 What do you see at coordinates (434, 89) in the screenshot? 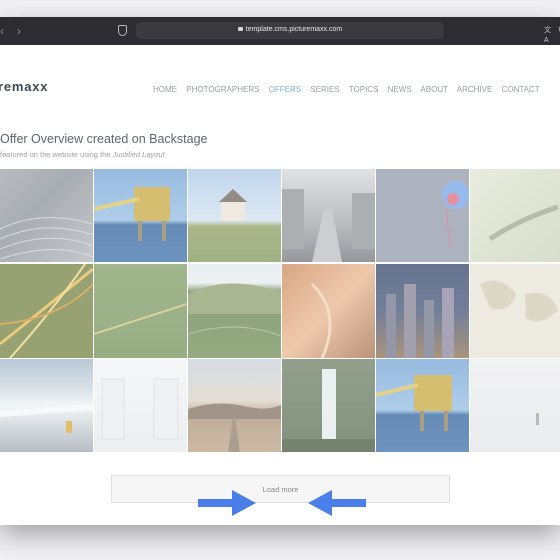
I see `nav-about: ABOUT` at bounding box center [434, 89].